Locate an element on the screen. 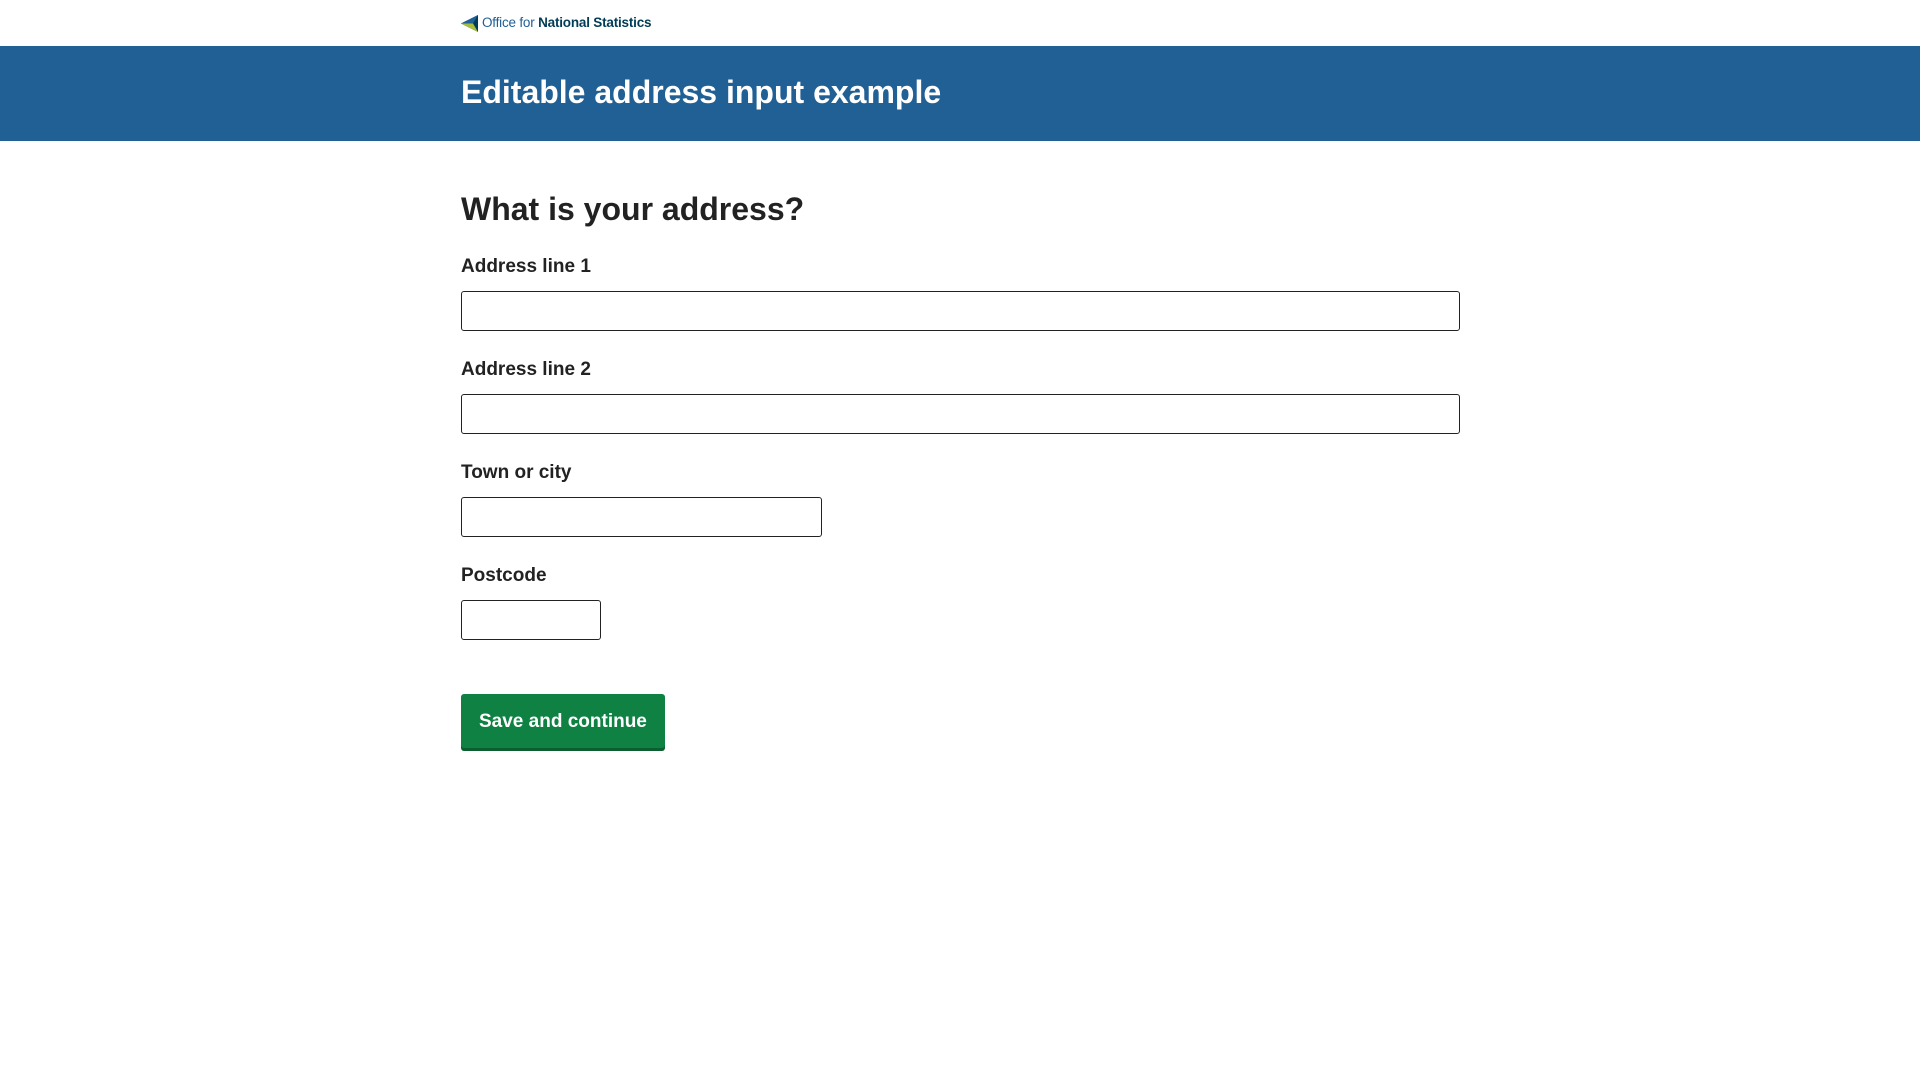 The height and width of the screenshot is (1080, 1920). postcode-input is located at coordinates (531, 620).